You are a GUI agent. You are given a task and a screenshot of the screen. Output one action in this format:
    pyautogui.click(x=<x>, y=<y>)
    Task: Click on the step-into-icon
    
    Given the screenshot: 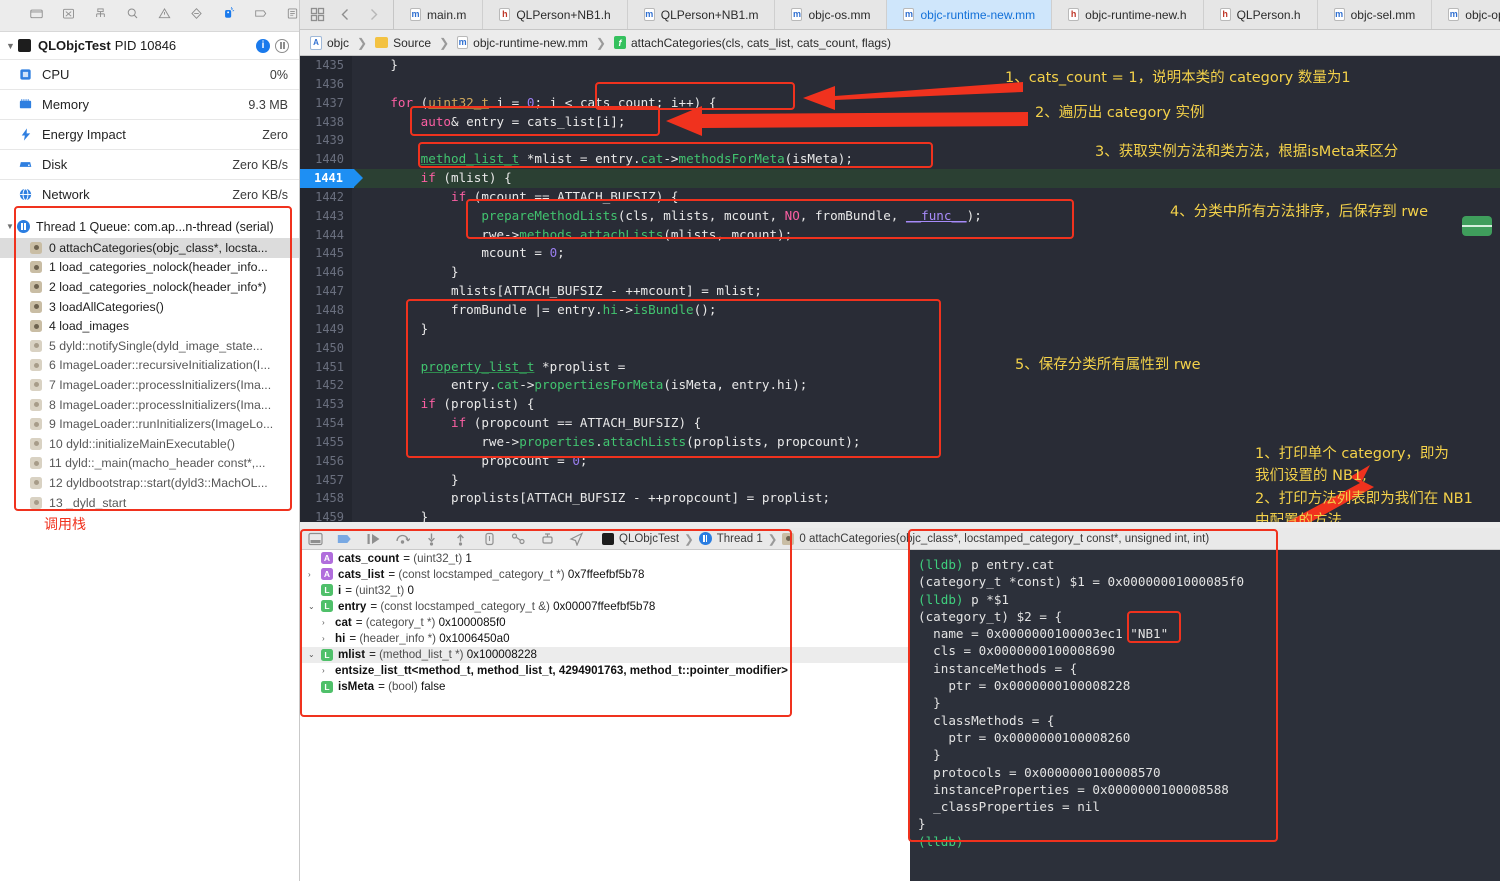 What is the action you would take?
    pyautogui.click(x=431, y=539)
    